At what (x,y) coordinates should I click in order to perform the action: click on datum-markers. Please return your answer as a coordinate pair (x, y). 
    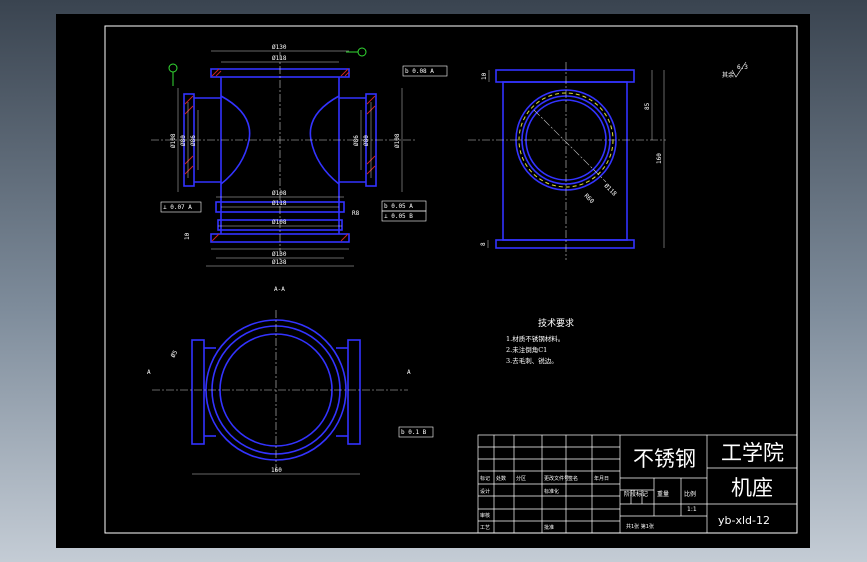
    Looking at the image, I should click on (267, 66).